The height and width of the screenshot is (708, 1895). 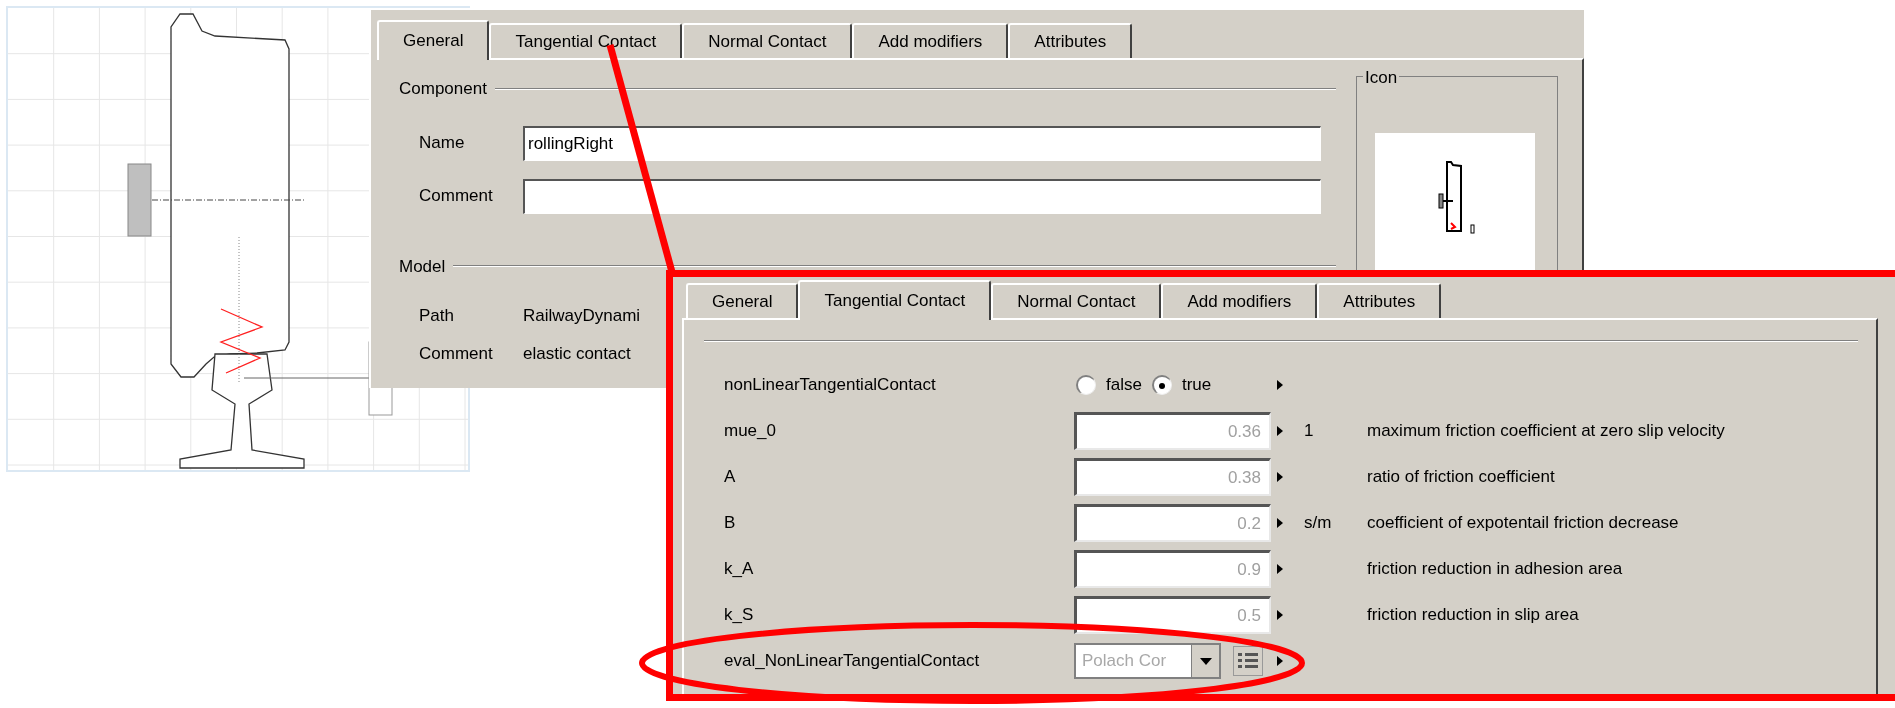 What do you see at coordinates (1523, 523) in the screenshot?
I see `parameter-description: coefficient of expotentail friction decrease` at bounding box center [1523, 523].